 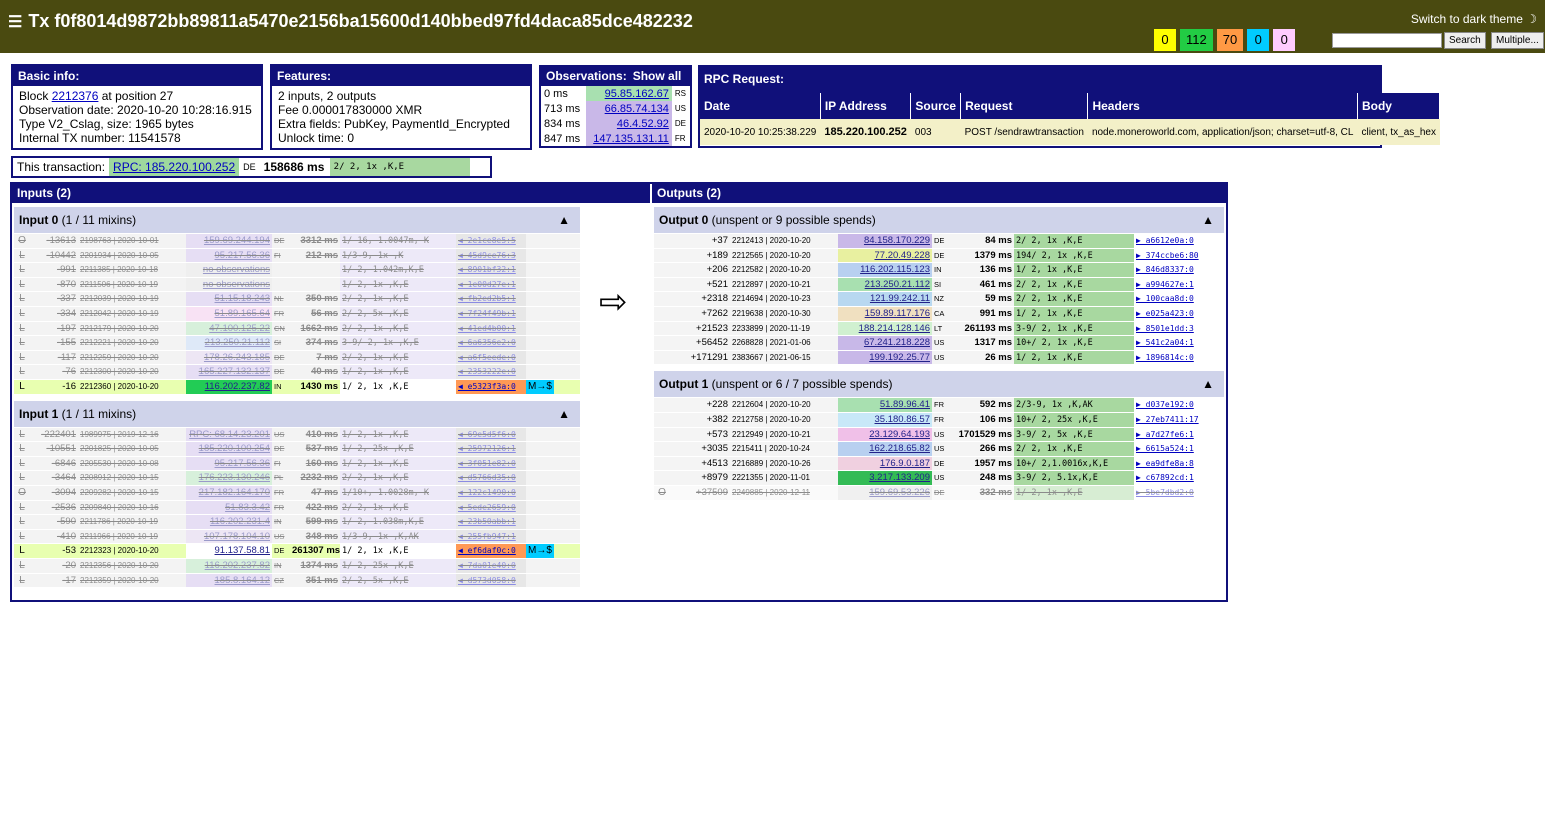 What do you see at coordinates (776, 435) in the screenshot?
I see `row-block-date: 2212949 | 2020-10-21` at bounding box center [776, 435].